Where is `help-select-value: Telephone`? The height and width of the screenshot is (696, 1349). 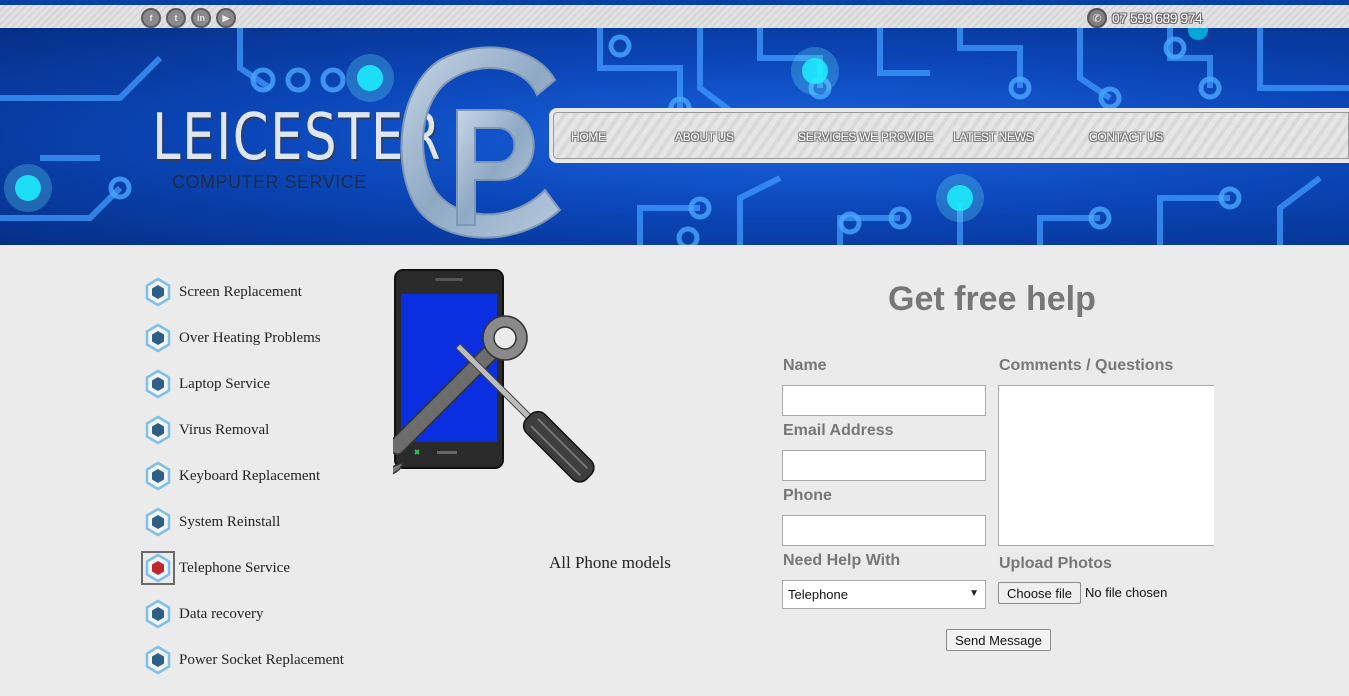
help-select-value: Telephone is located at coordinates (818, 594).